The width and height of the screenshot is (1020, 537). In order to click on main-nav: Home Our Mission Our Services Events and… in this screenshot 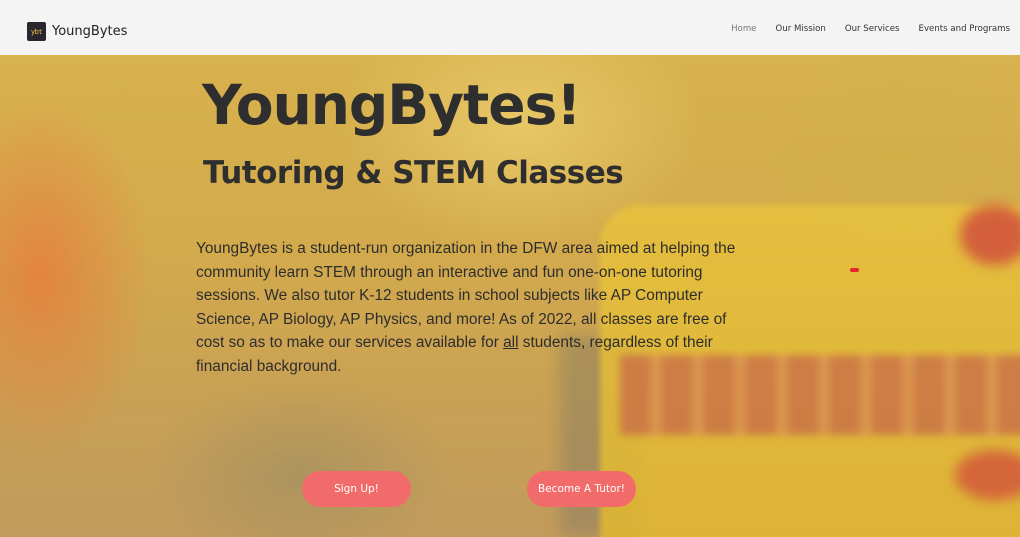, I will do `click(861, 29)`.